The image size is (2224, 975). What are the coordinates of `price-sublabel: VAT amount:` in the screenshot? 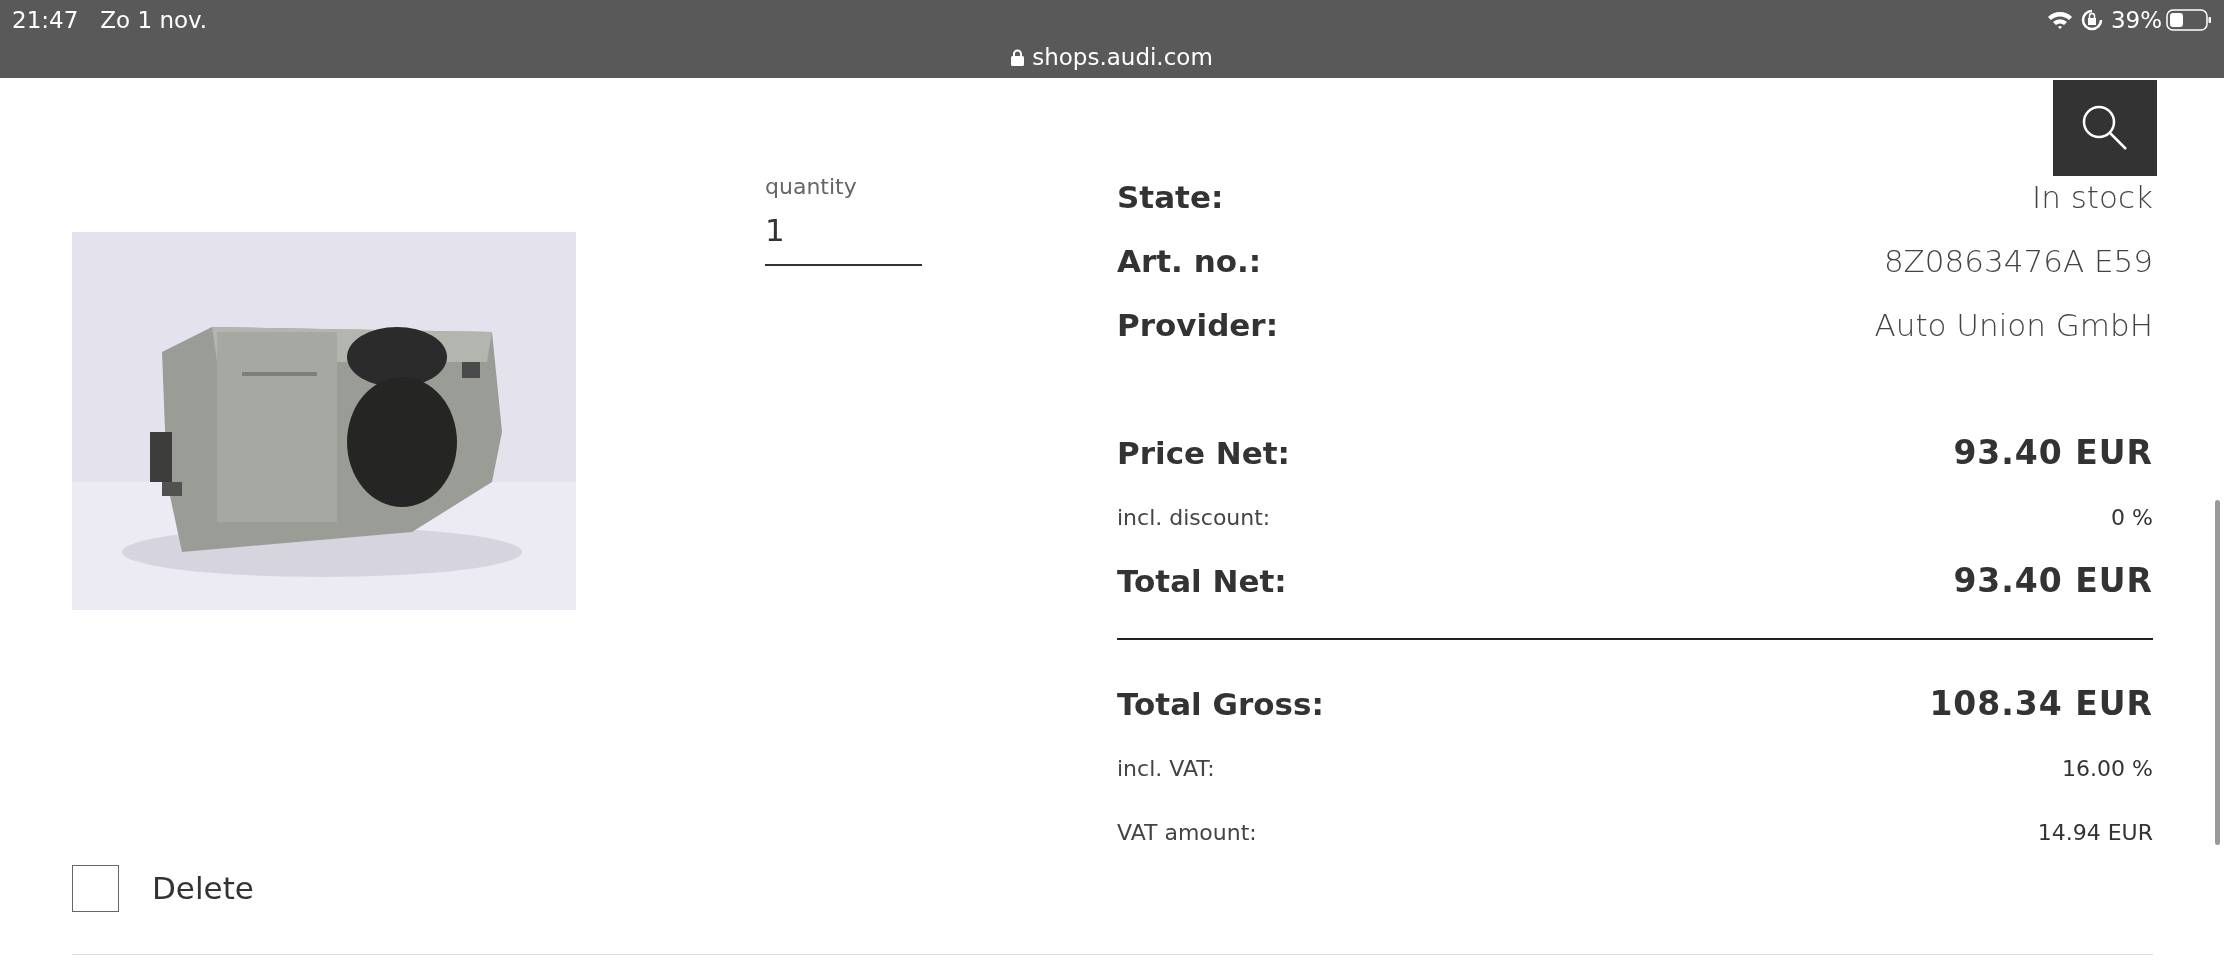 It's located at (1187, 832).